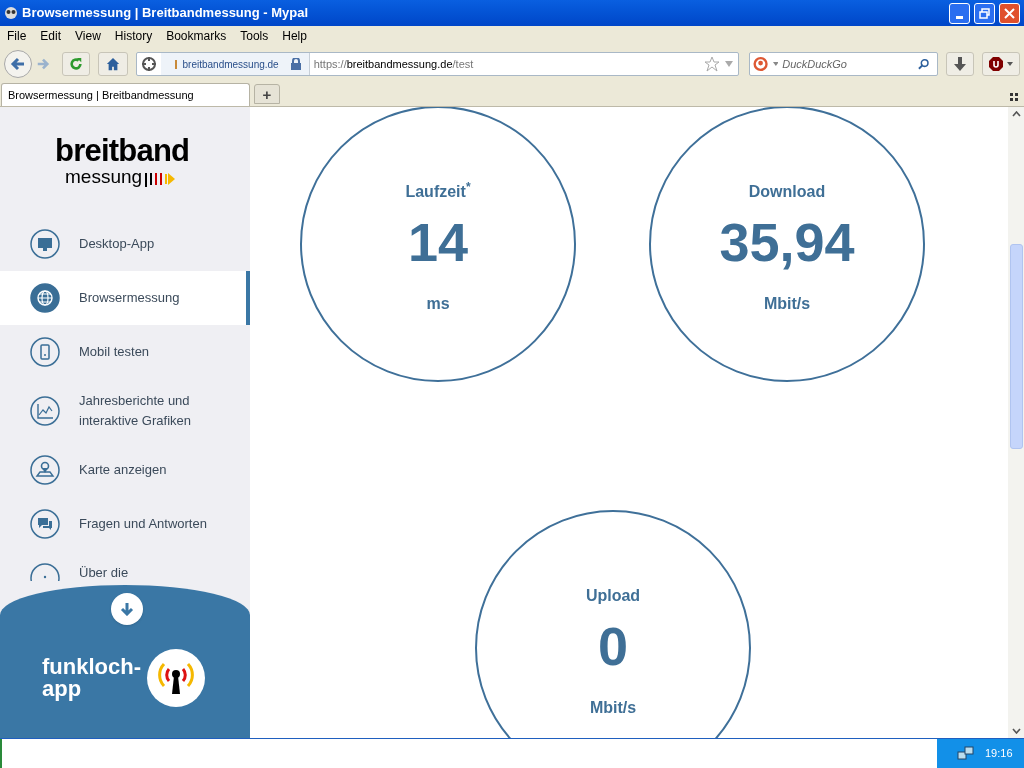 The height and width of the screenshot is (768, 1024). Describe the element at coordinates (1016, 114) in the screenshot. I see `scroll-up-icon` at that location.